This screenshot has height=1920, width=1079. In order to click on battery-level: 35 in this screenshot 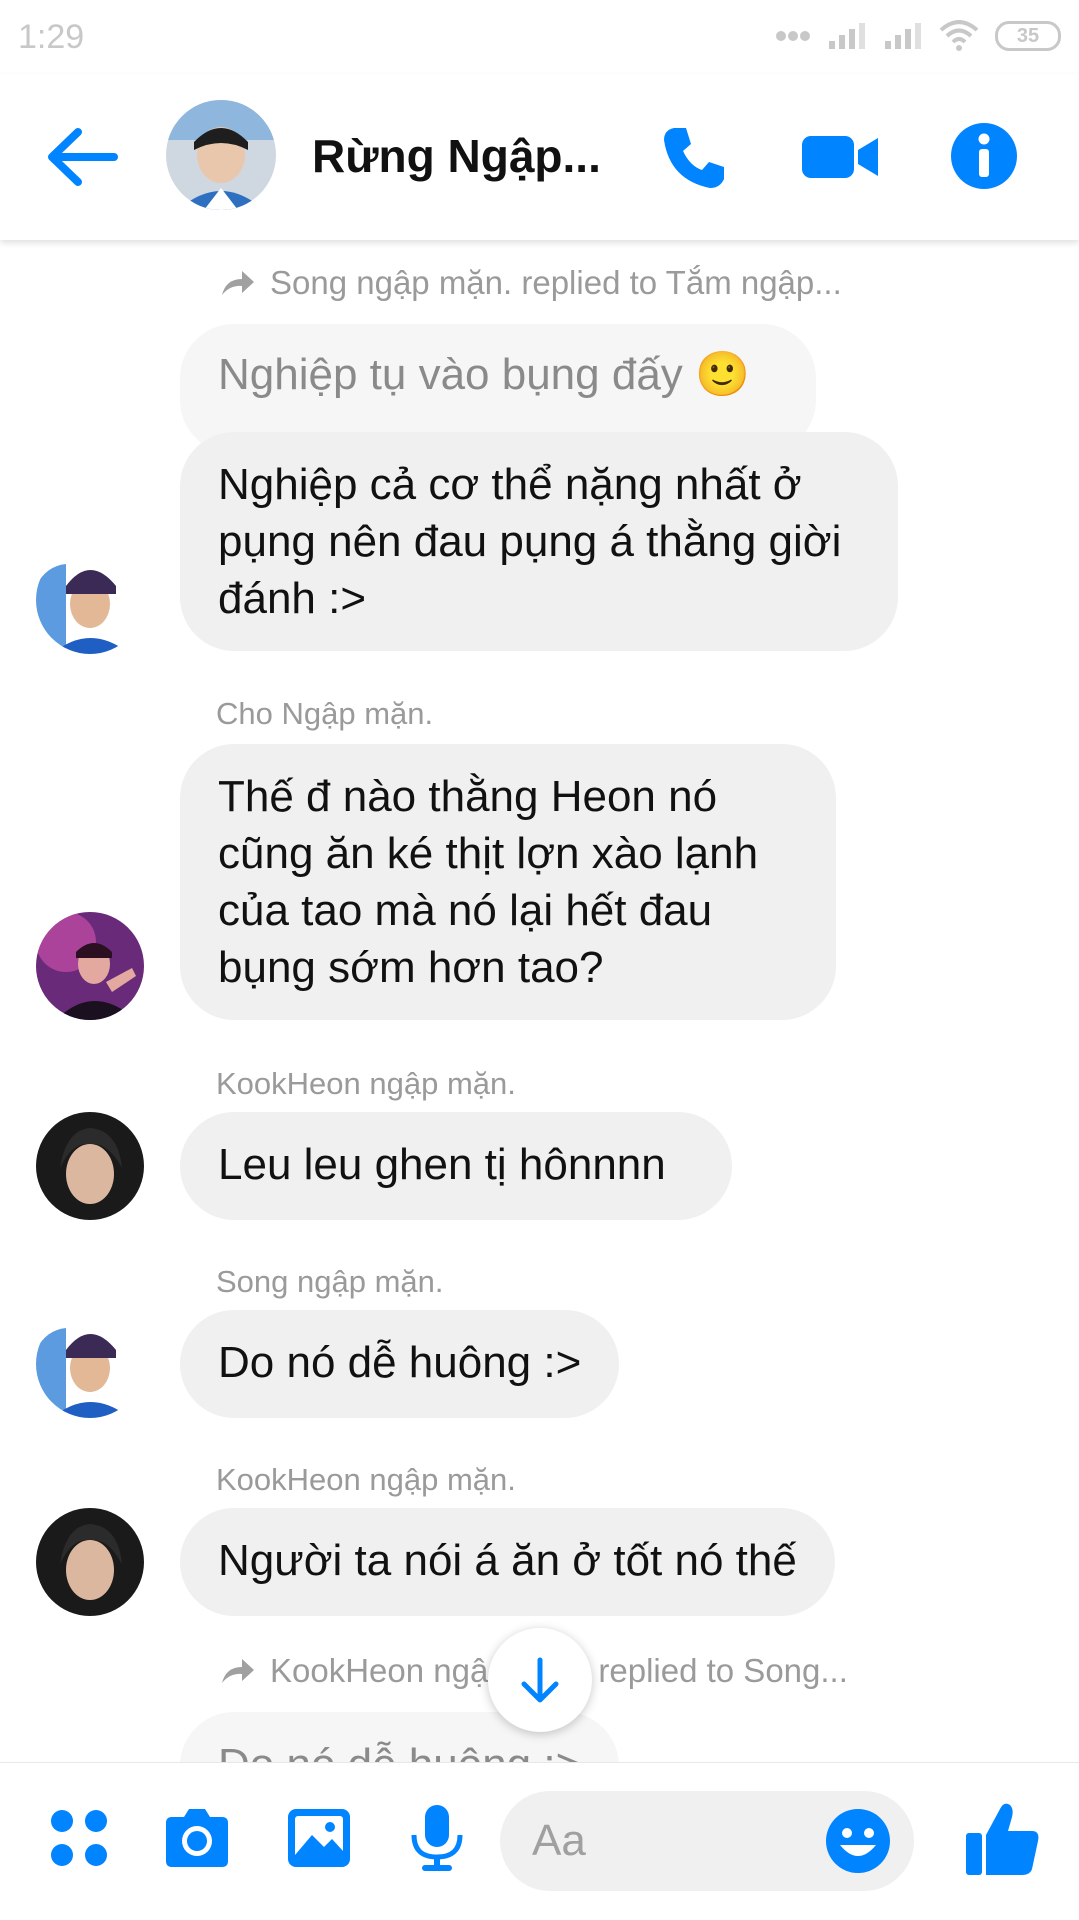, I will do `click(1028, 35)`.